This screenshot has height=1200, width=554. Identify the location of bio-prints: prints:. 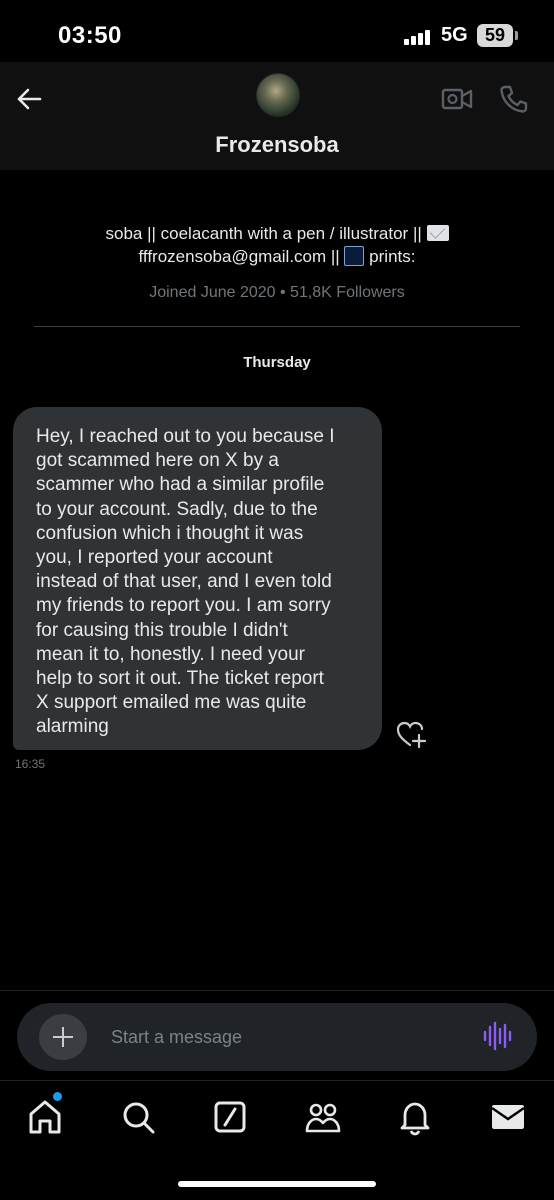
(390, 256).